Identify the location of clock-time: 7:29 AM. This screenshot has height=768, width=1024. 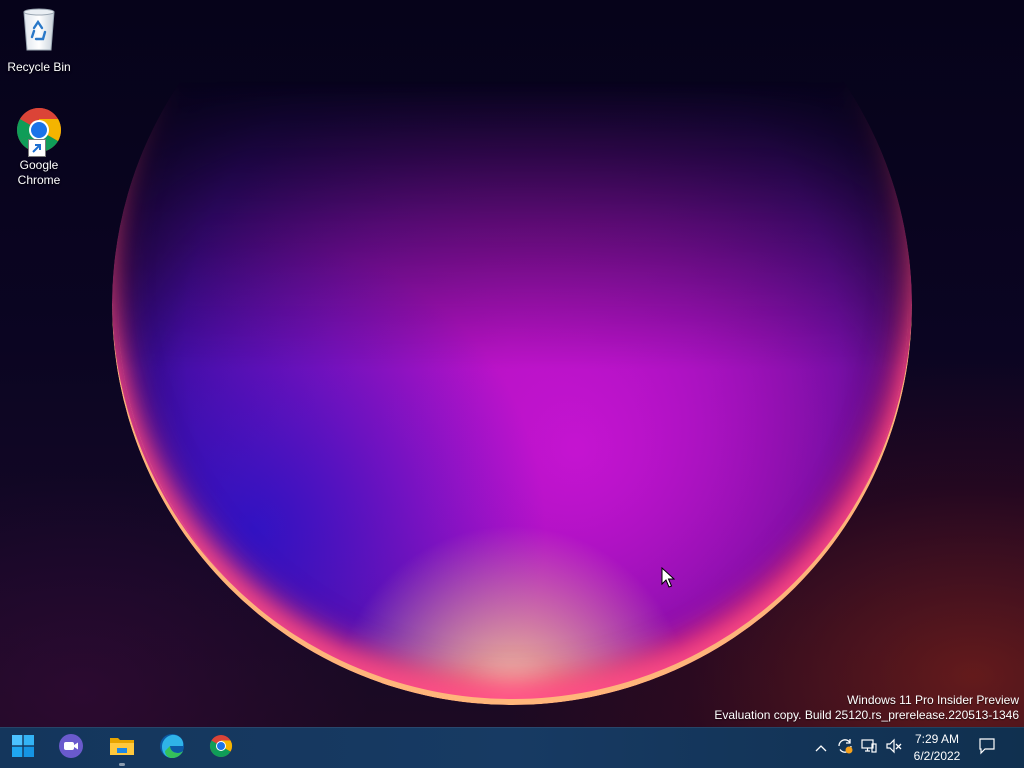
(937, 739).